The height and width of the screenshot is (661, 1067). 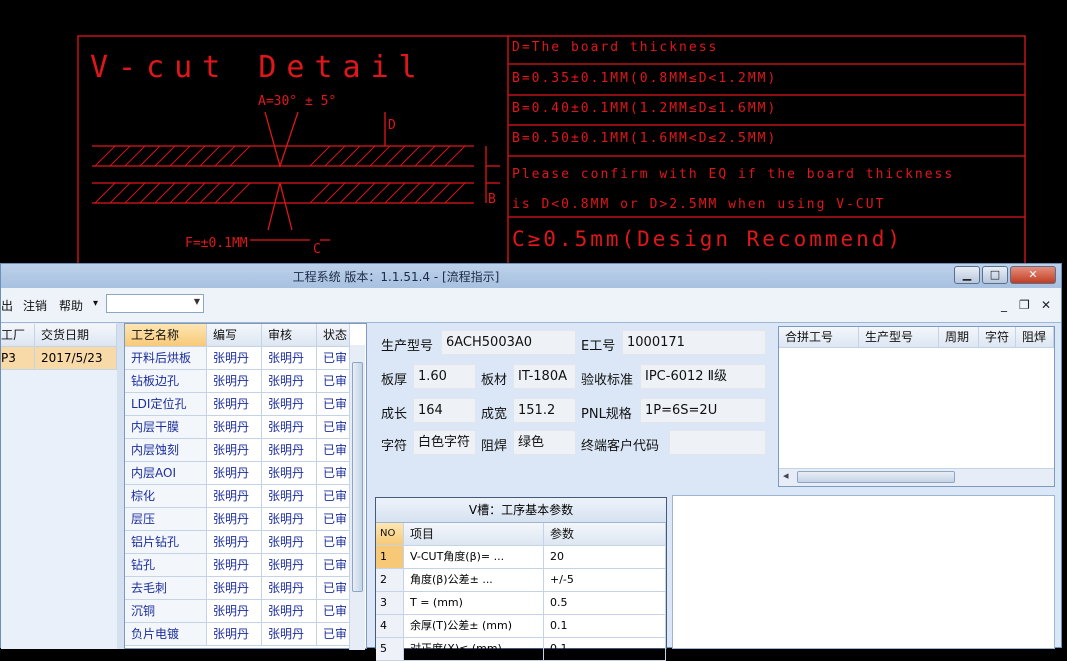 What do you see at coordinates (166, 634) in the screenshot?
I see `process-name-cell: 负片电镀` at bounding box center [166, 634].